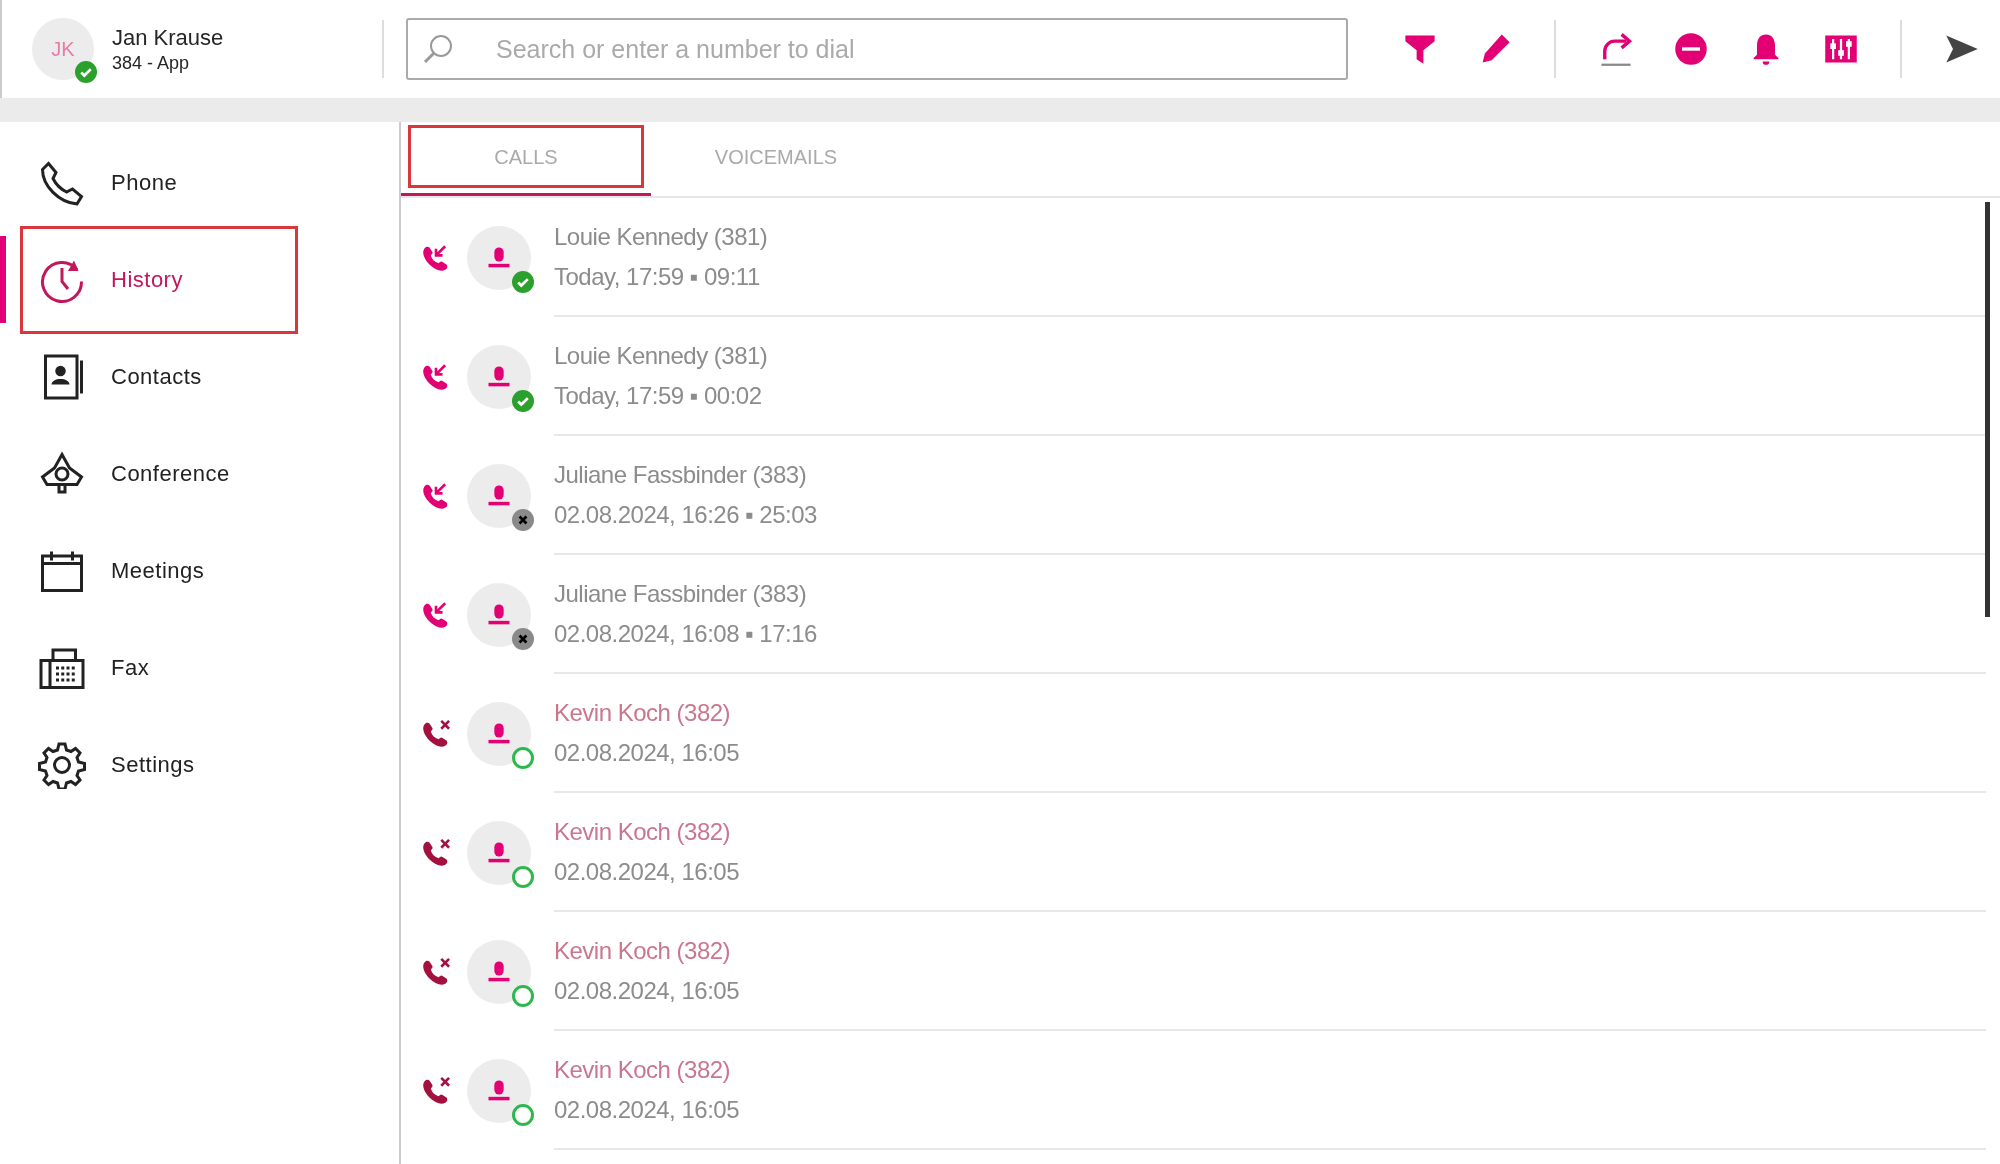  I want to click on scrollbar, so click(1987, 409).